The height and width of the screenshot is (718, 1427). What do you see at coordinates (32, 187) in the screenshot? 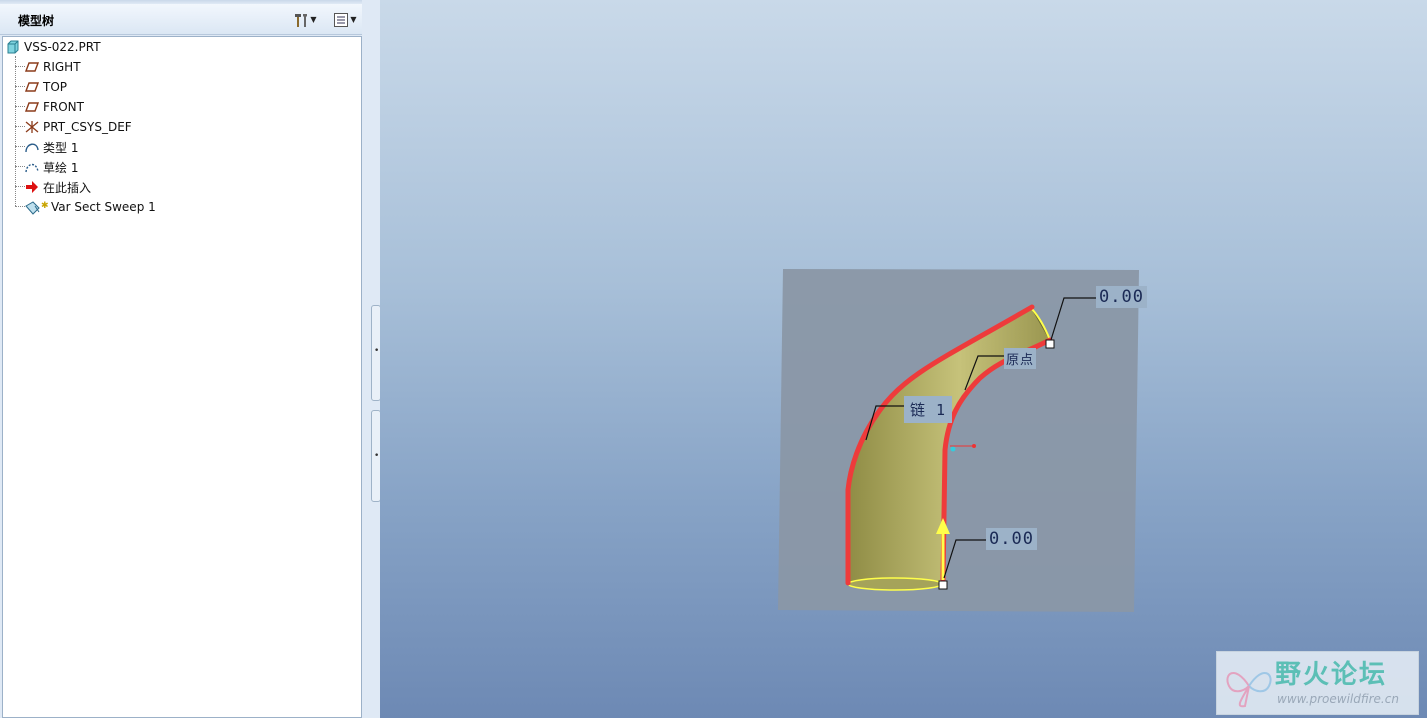
I see `insert-arrow-icon` at bounding box center [32, 187].